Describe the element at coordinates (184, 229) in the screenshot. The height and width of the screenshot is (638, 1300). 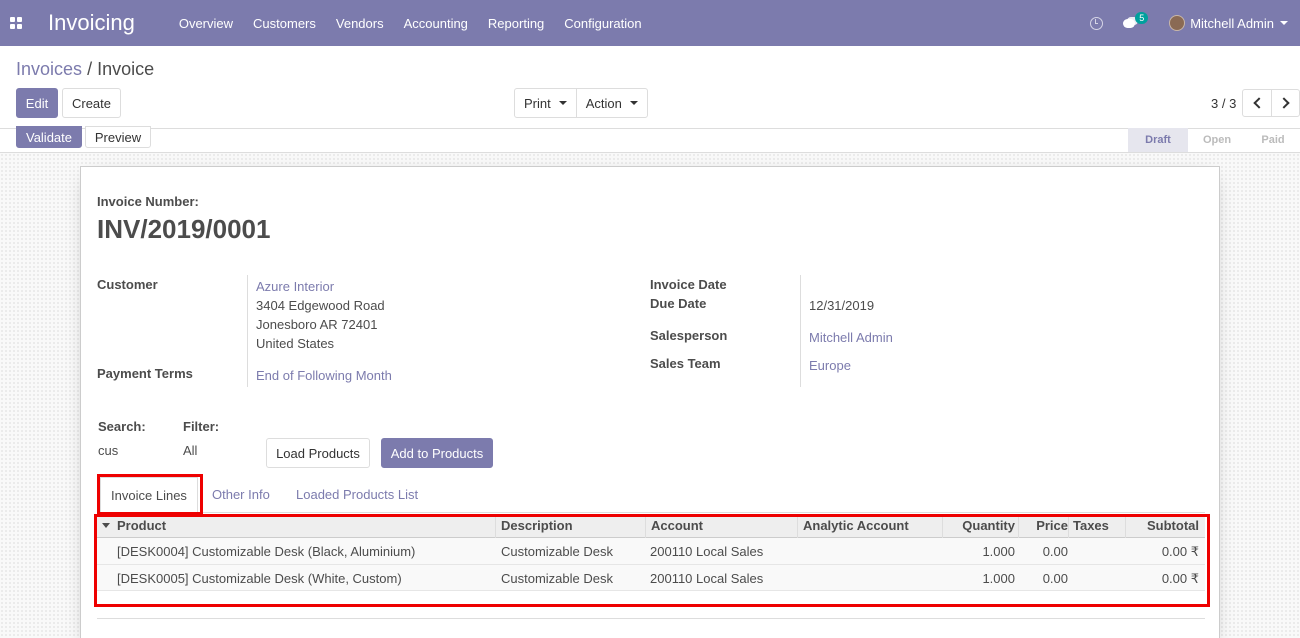
I see `invoice-number: INV/2019/0001` at that location.